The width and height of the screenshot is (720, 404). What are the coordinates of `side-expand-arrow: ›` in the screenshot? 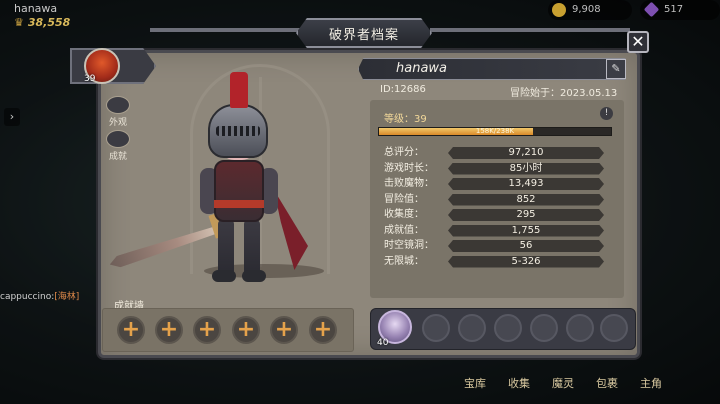 It's located at (12, 117).